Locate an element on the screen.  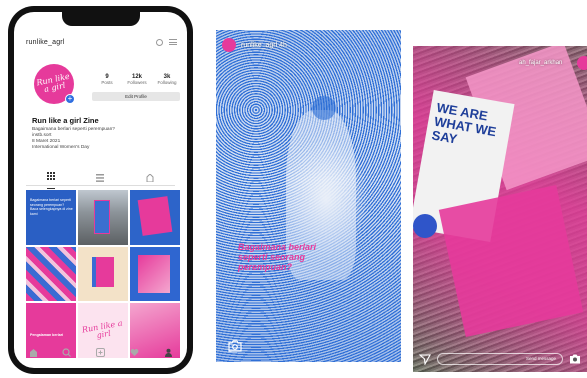
edit-profile-button: Edit Profile is located at coordinates (136, 96).